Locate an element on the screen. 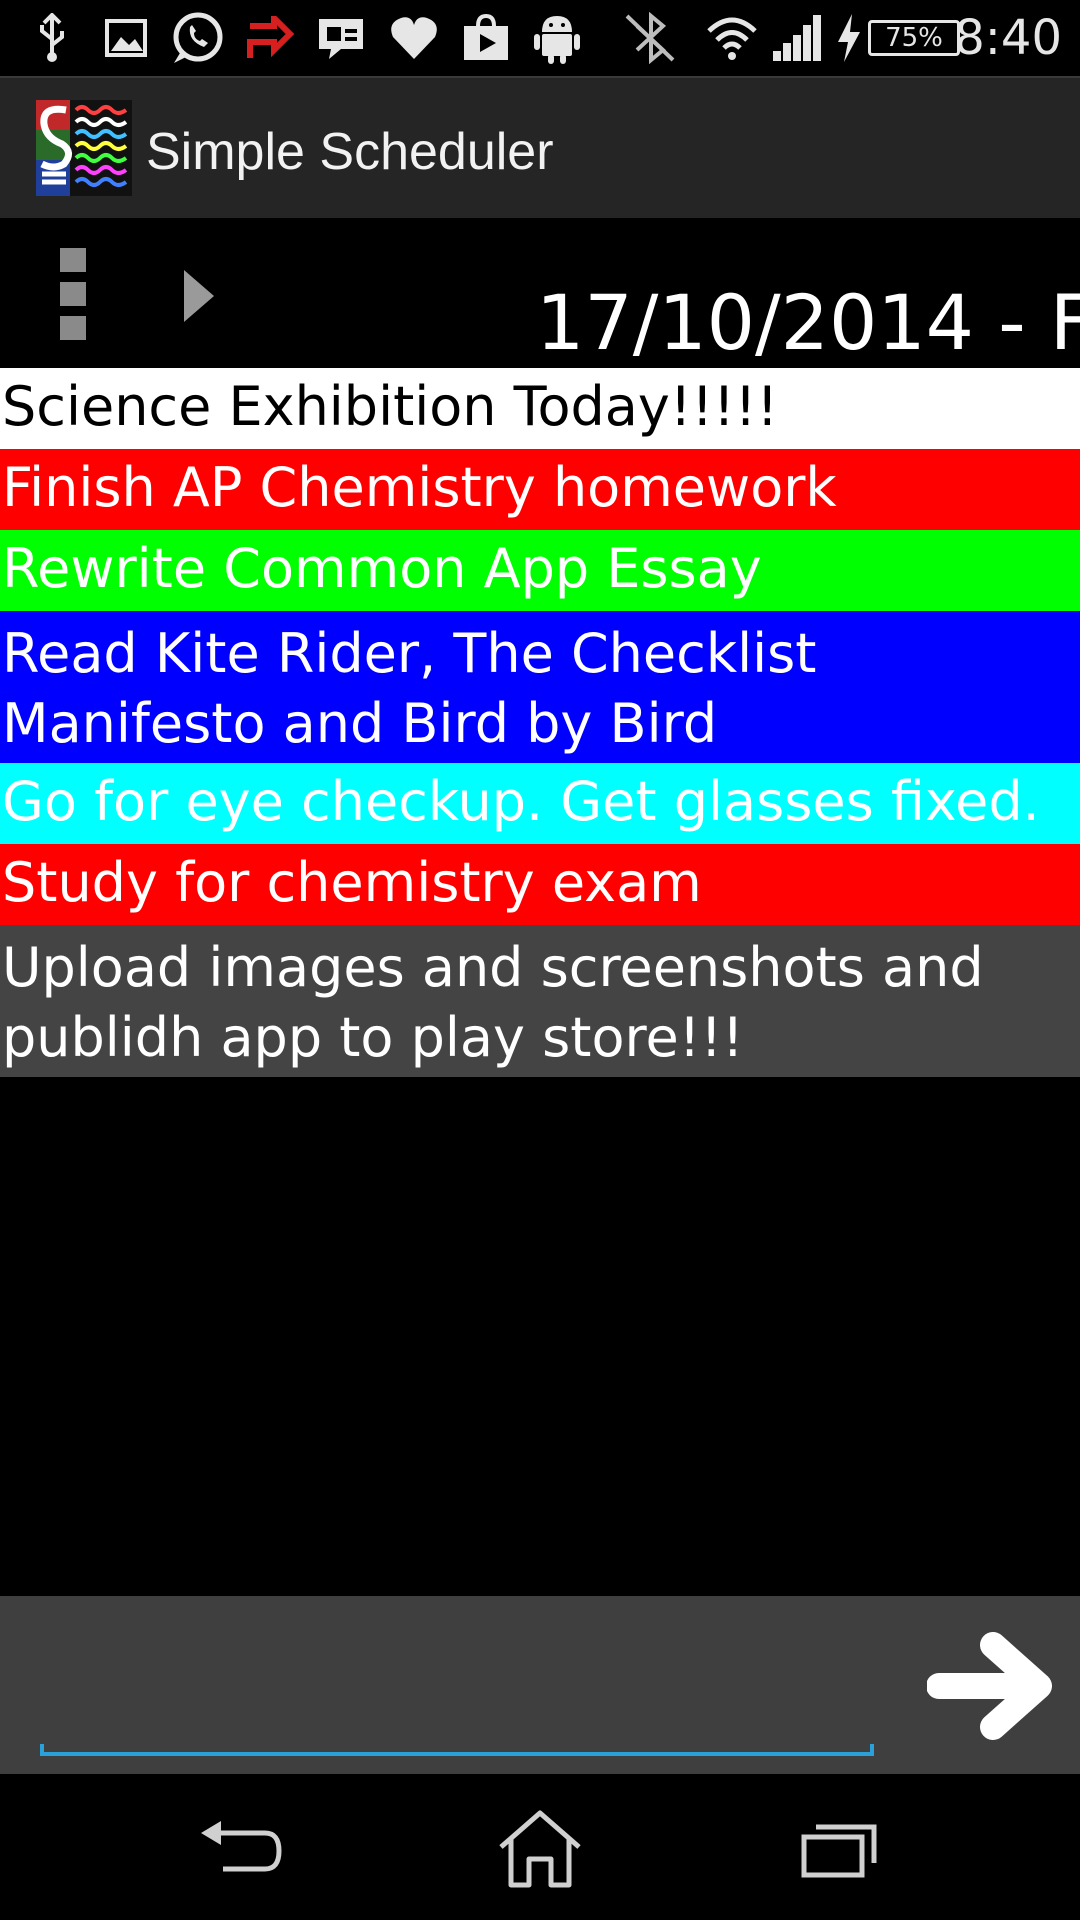  date-navigation: 17/10/2014 - Fri is located at coordinates (540, 293).